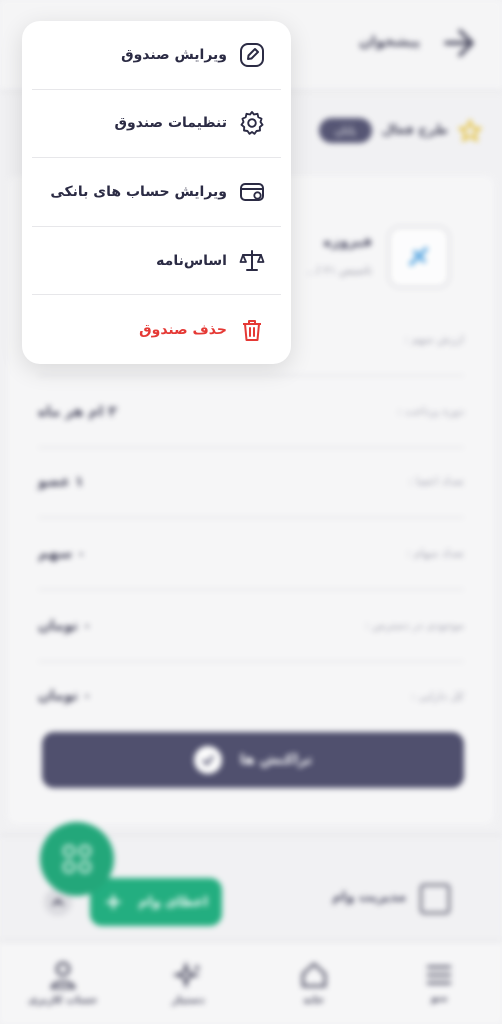  What do you see at coordinates (439, 998) in the screenshot?
I see `nav-label: منو` at bounding box center [439, 998].